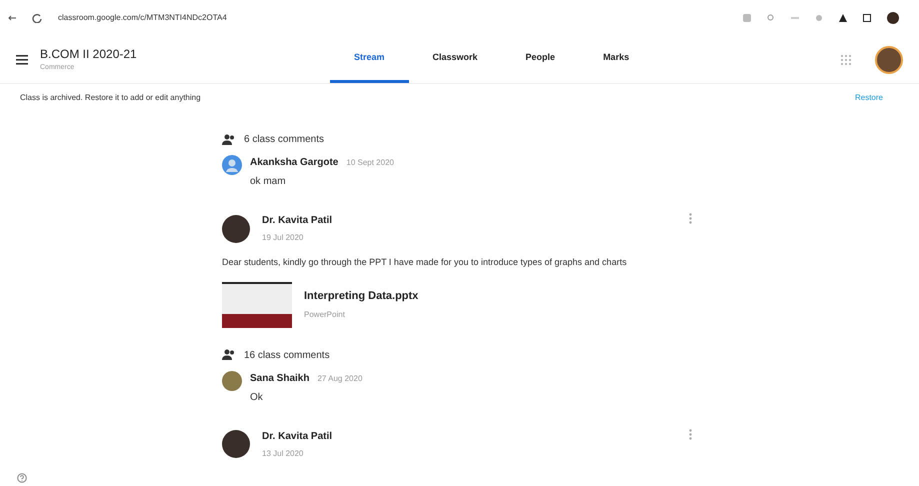 Image resolution: width=919 pixels, height=486 pixels. I want to click on comment-date: 10 Sept 2020, so click(370, 163).